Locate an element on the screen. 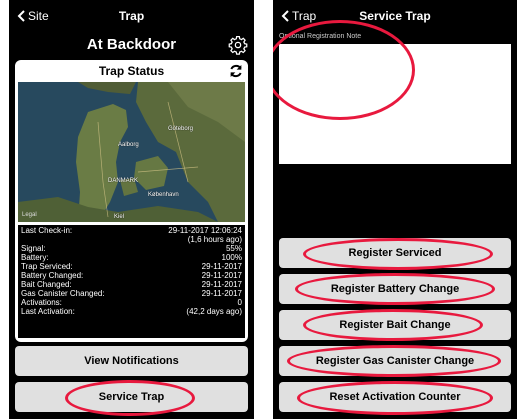 This screenshot has width=524, height=419. bait-changed-row: Bait Changed: 29-11-2017 is located at coordinates (131, 284).